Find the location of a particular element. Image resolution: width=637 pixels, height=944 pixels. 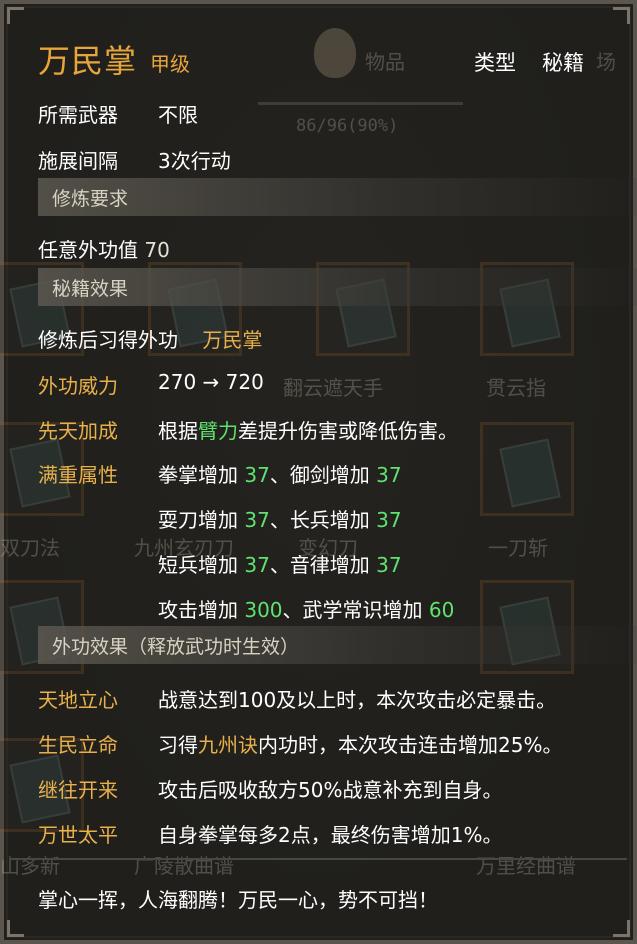

attr-name: 攻击增加 is located at coordinates (201, 610).